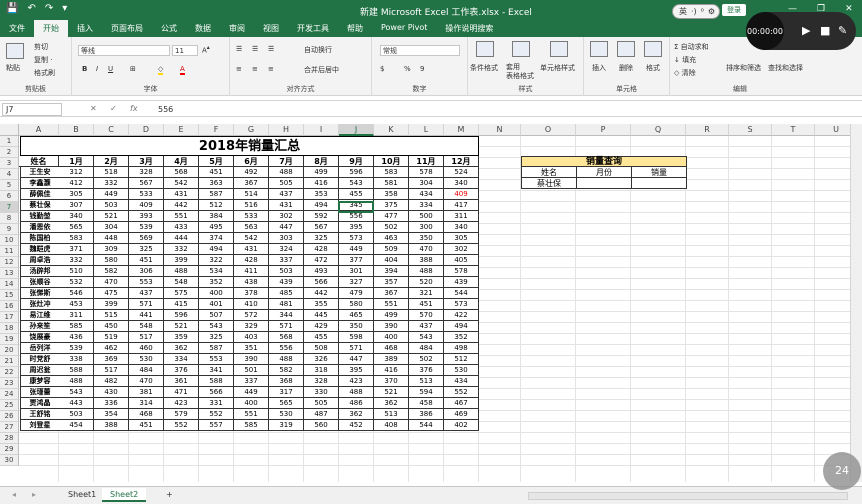 The height and width of the screenshot is (504, 862). Describe the element at coordinates (426, 194) in the screenshot. I see `value-cell: 434` at that location.